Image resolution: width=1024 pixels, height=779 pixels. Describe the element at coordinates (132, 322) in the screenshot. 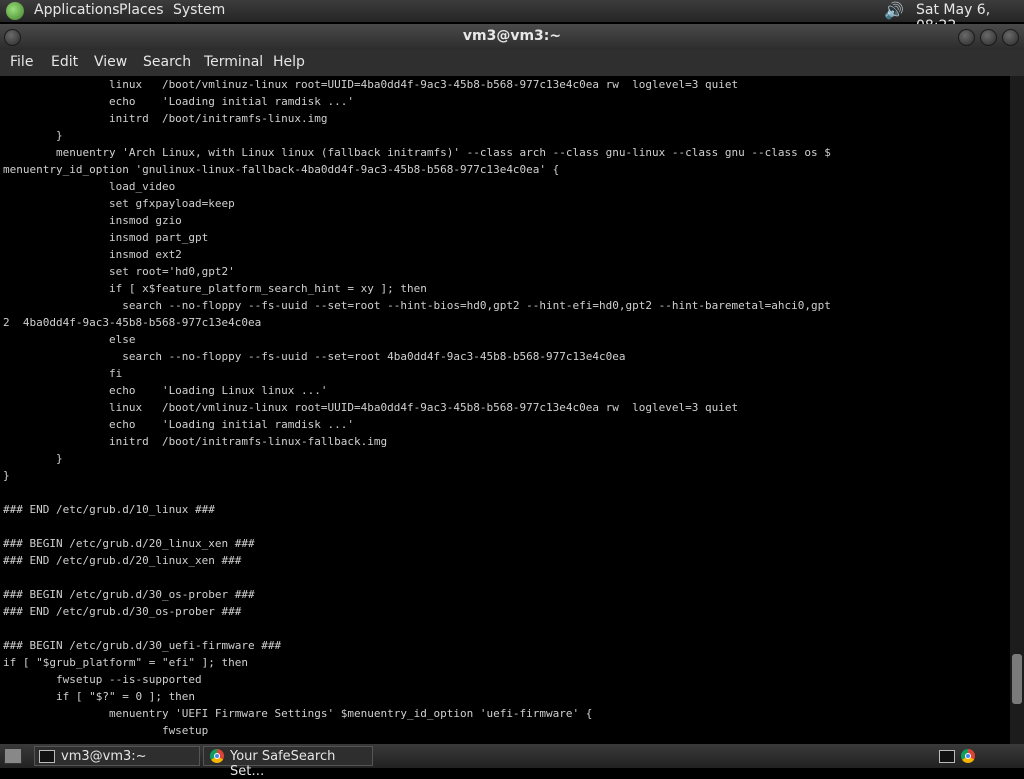

I see `terminal-line: 2 4ba0dd4f-9ac3-45b8-b568-977c13e4c0ea` at that location.